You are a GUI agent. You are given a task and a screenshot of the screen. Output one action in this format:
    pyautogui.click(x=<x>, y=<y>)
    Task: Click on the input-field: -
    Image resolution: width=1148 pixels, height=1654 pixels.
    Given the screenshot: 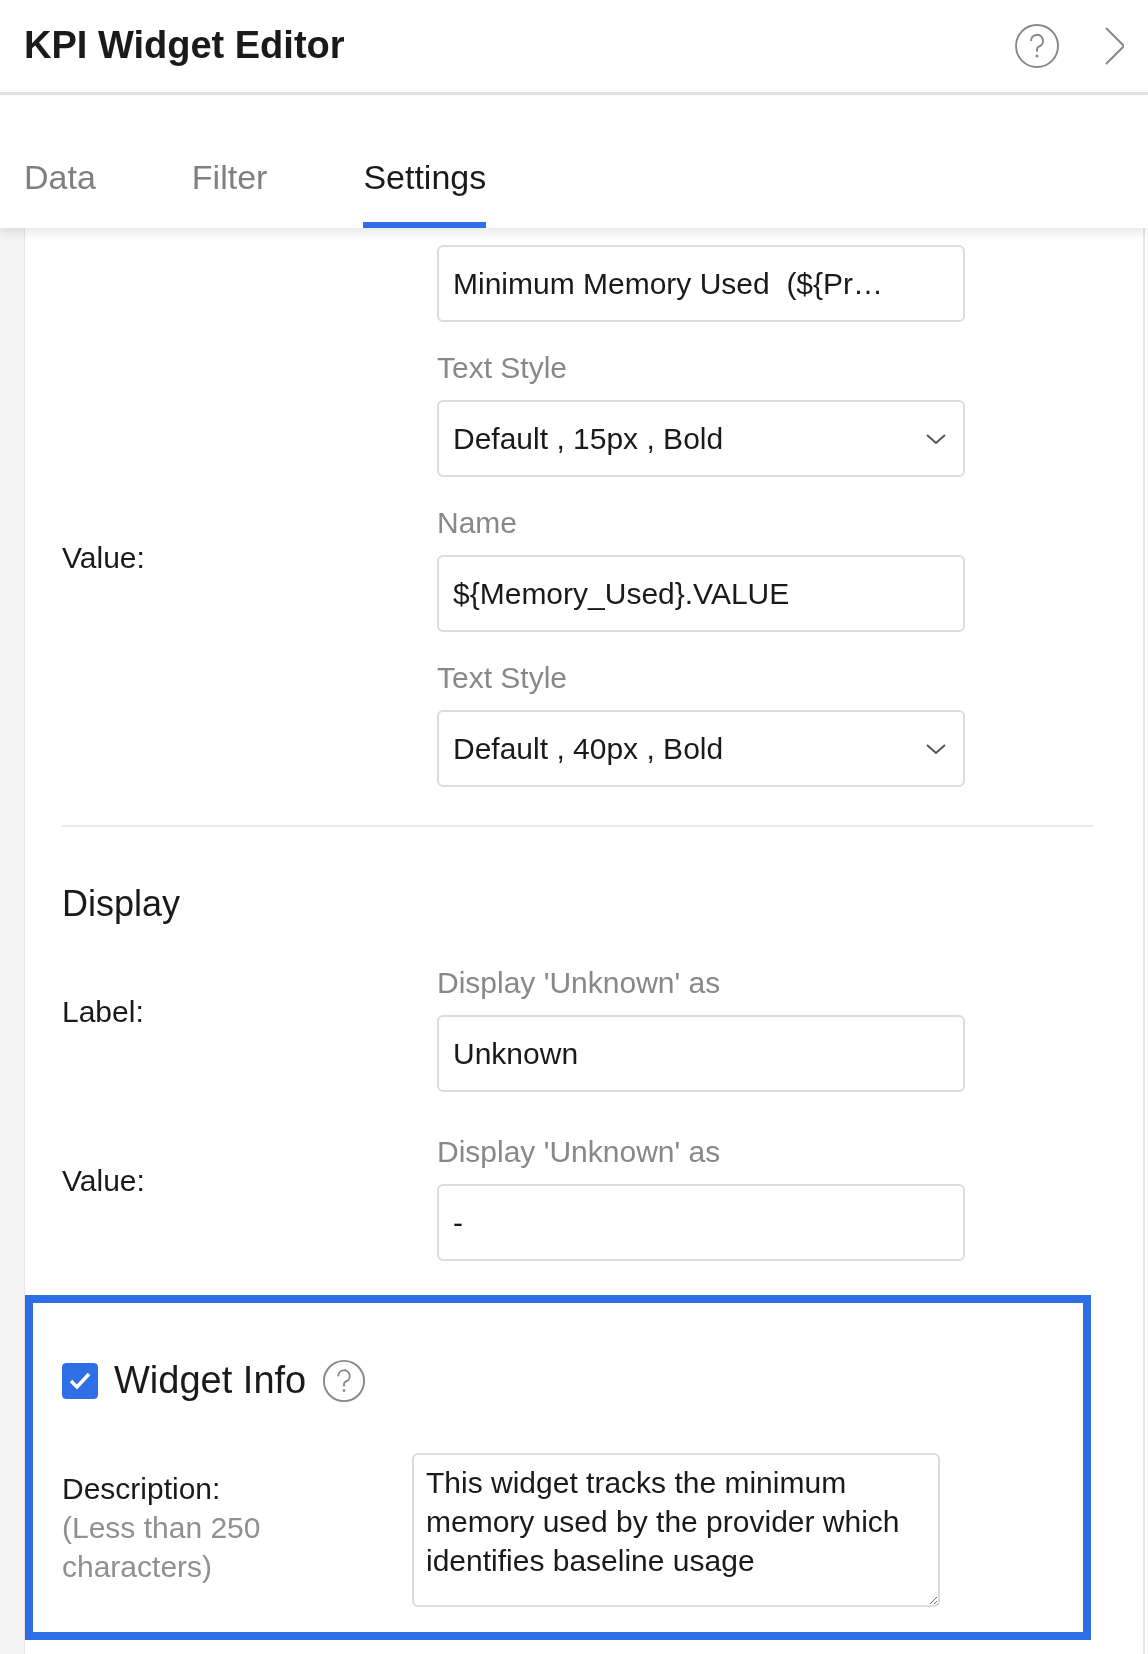 What is the action you would take?
    pyautogui.click(x=701, y=1223)
    